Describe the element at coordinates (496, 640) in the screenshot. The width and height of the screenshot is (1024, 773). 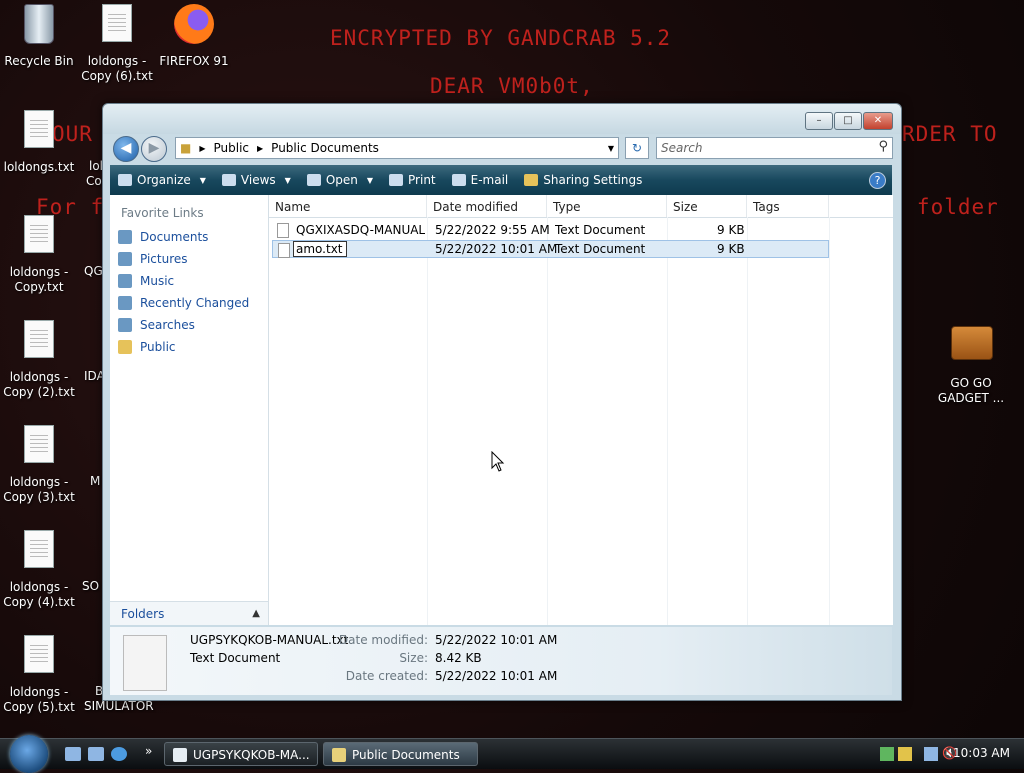
I see `details-date-modified: 5/22/2022 10:01 AM` at that location.